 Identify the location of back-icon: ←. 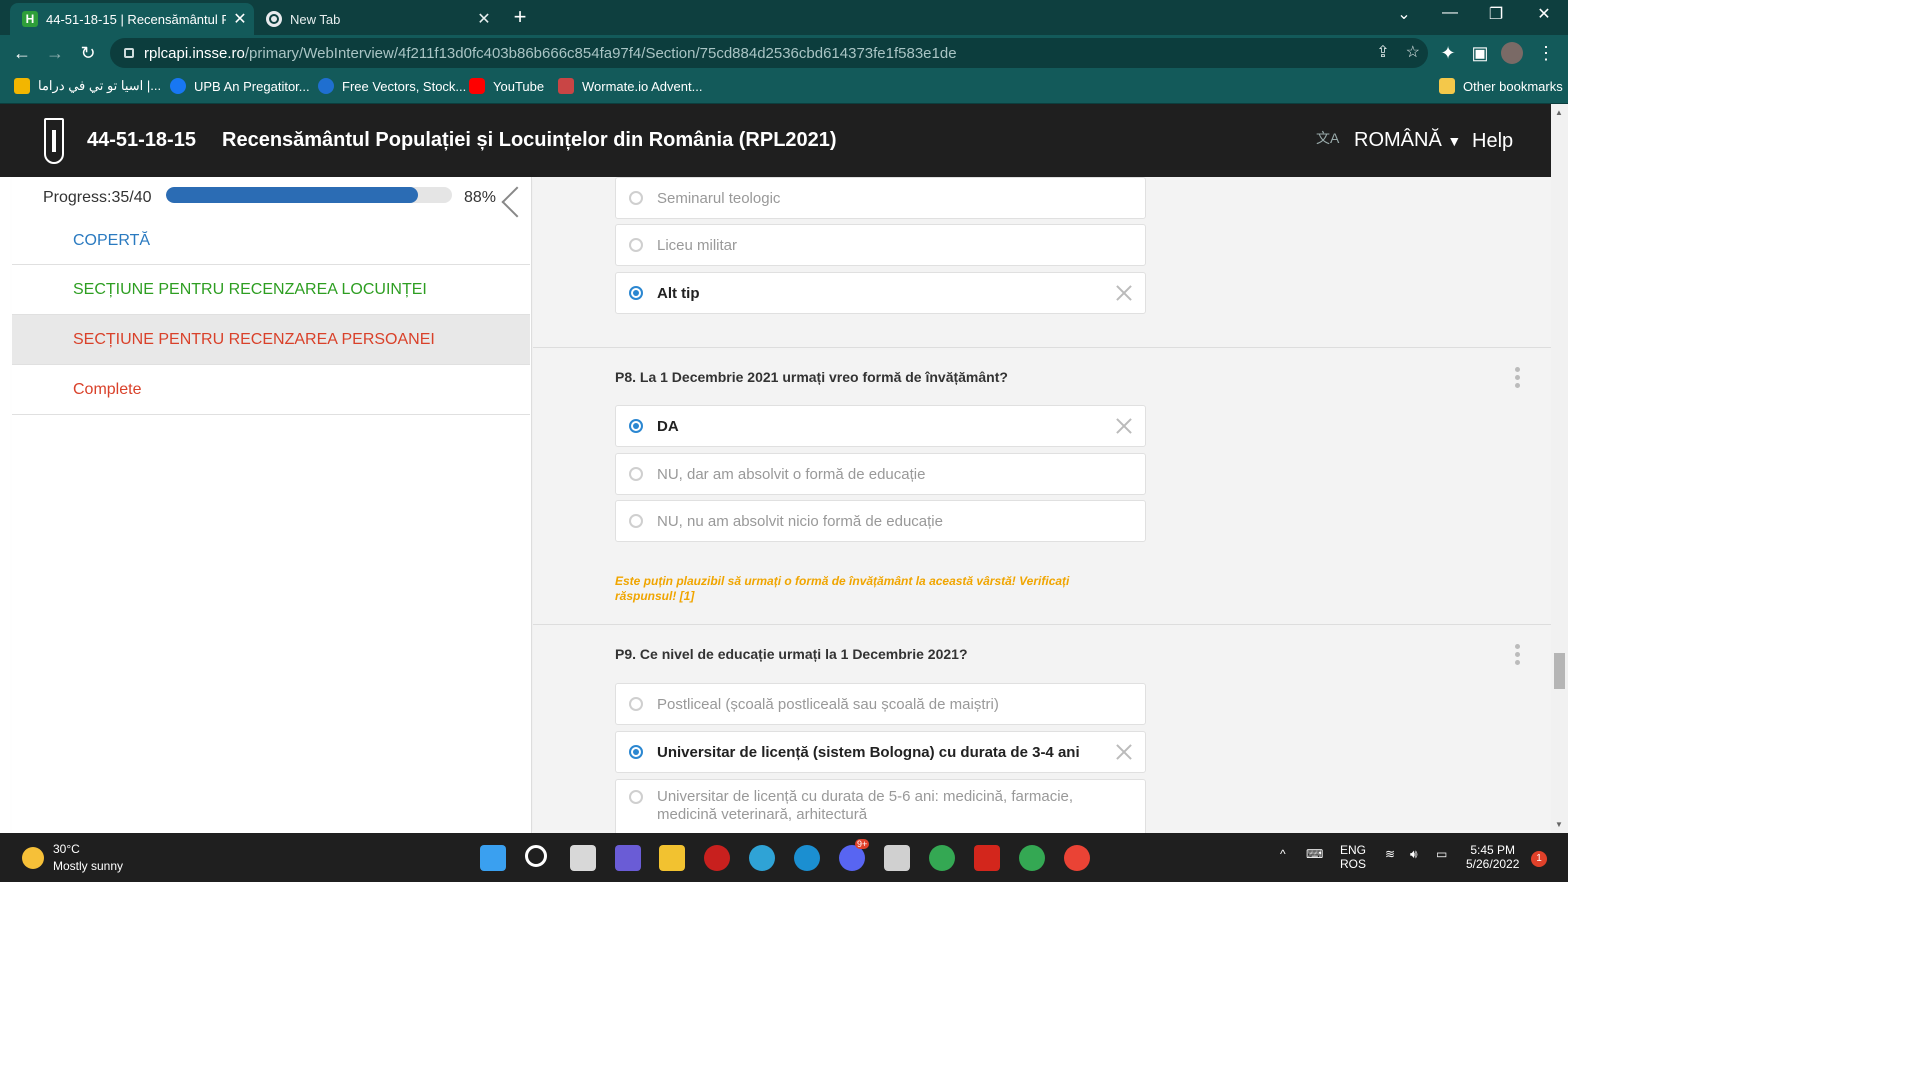
(22, 53).